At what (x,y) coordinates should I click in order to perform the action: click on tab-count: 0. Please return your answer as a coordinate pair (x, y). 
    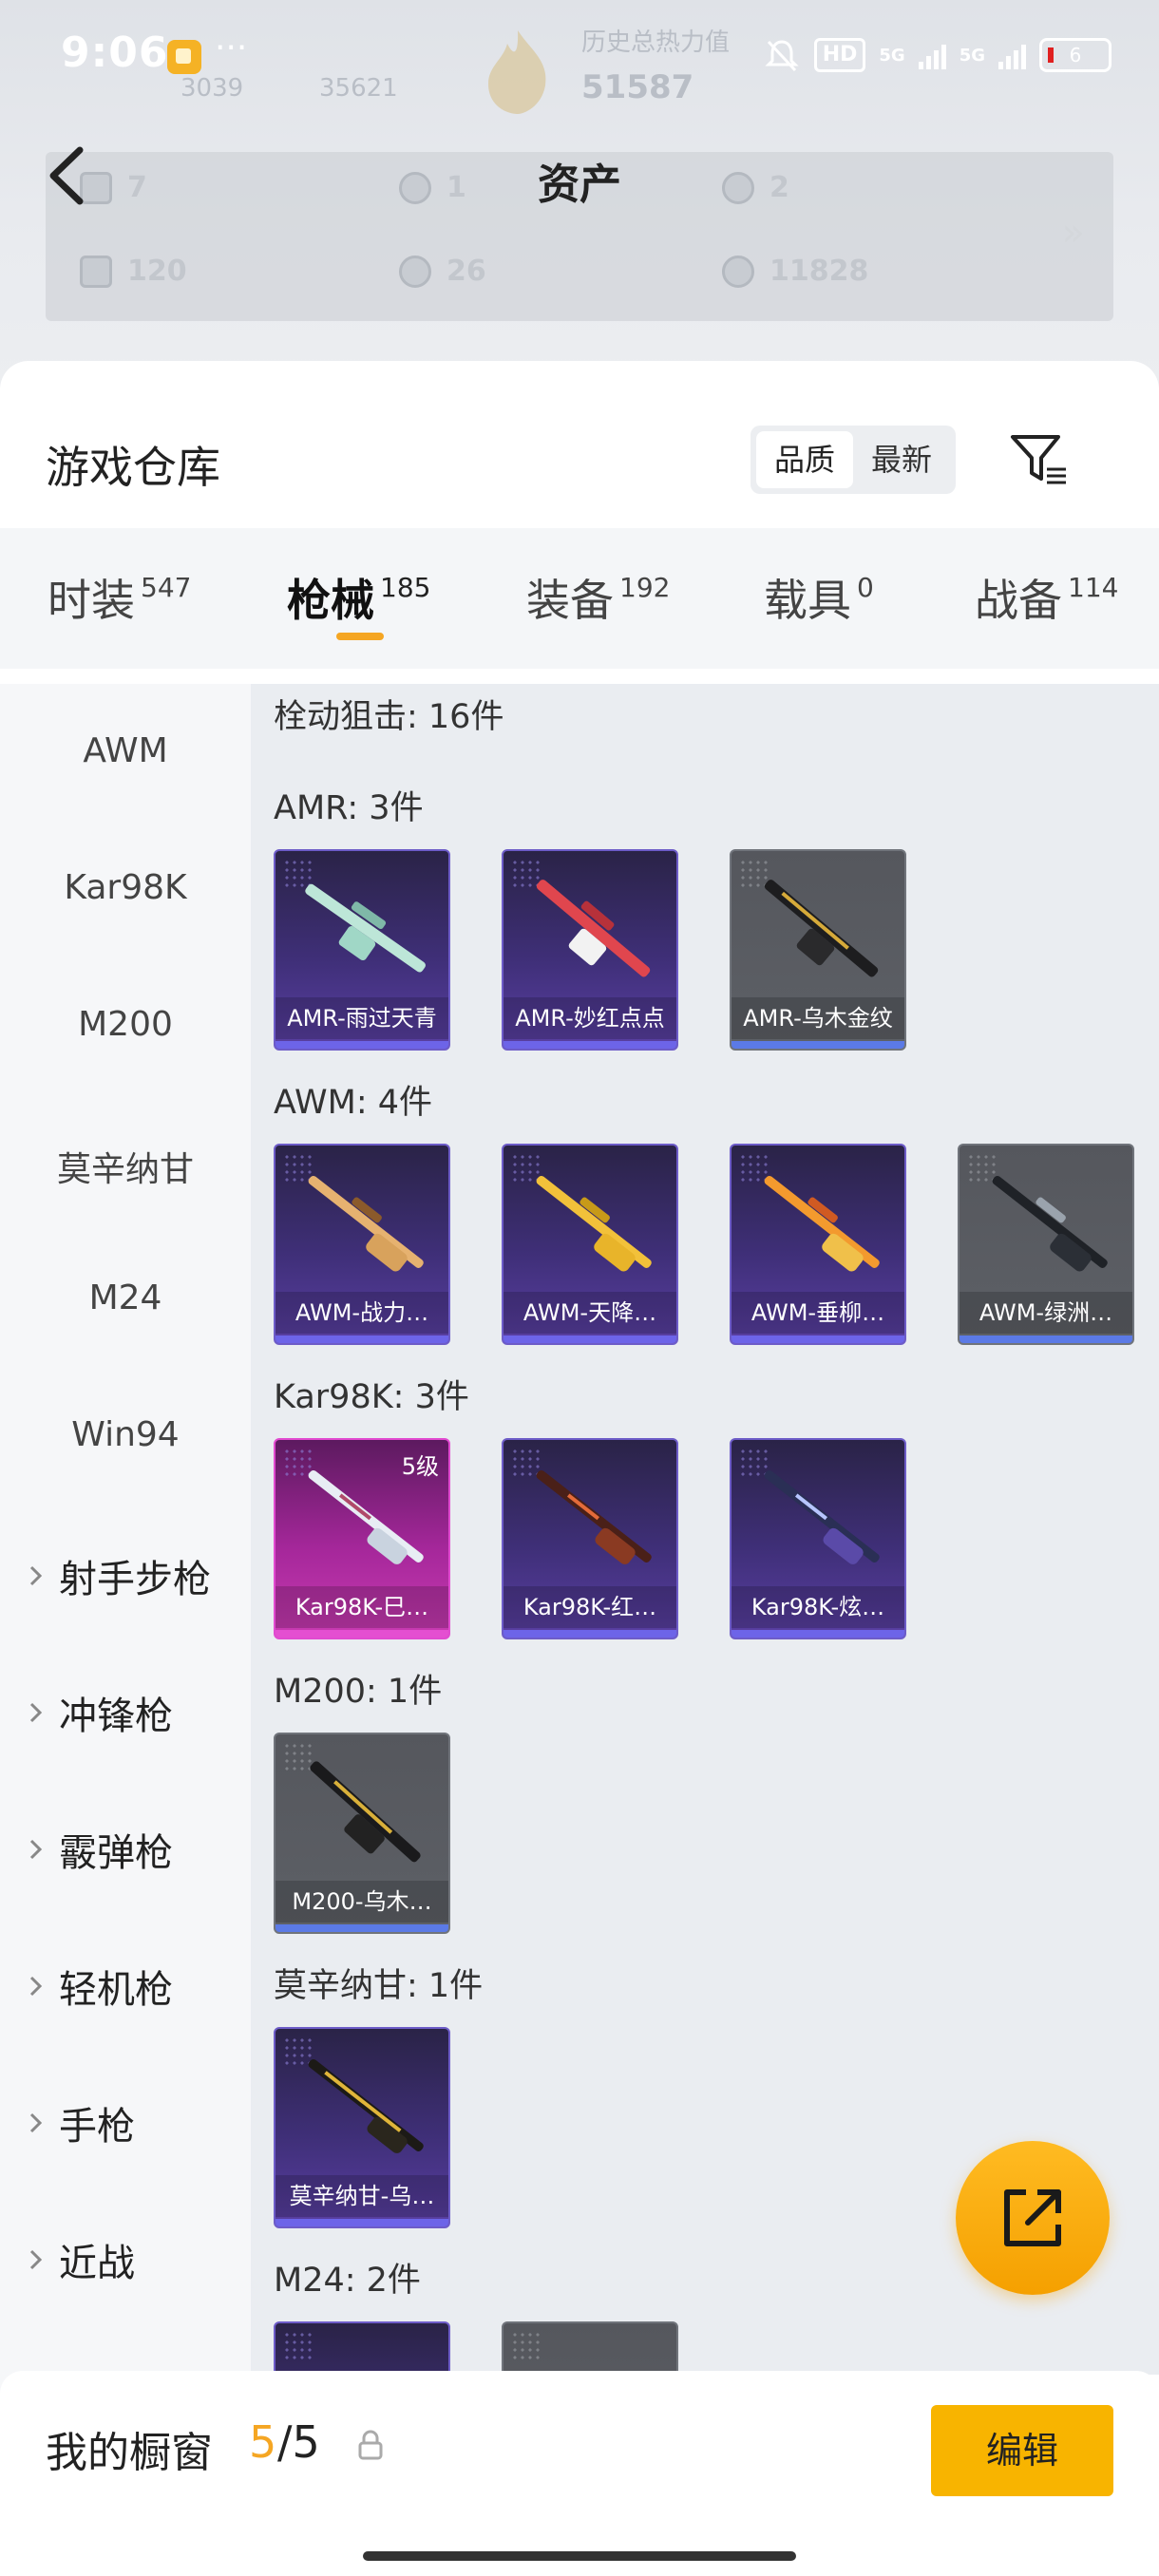
    Looking at the image, I should click on (865, 587).